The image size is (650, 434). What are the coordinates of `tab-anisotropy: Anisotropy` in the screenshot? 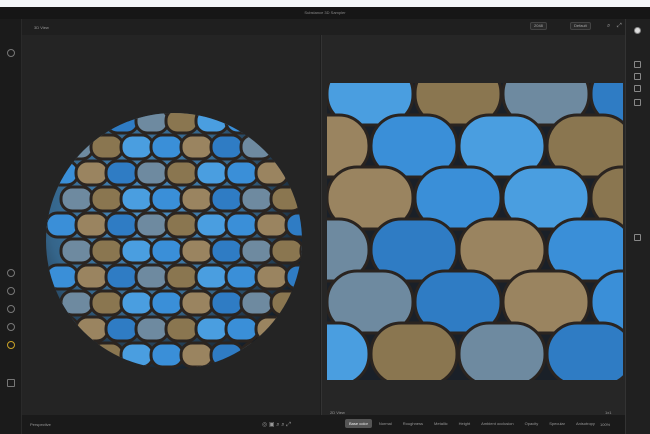 It's located at (585, 423).